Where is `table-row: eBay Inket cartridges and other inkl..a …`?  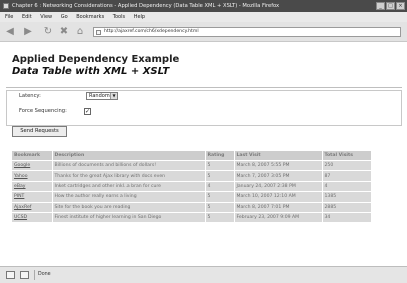
table-row: eBay Inket cartridges and other inkl..a … is located at coordinates (192, 186).